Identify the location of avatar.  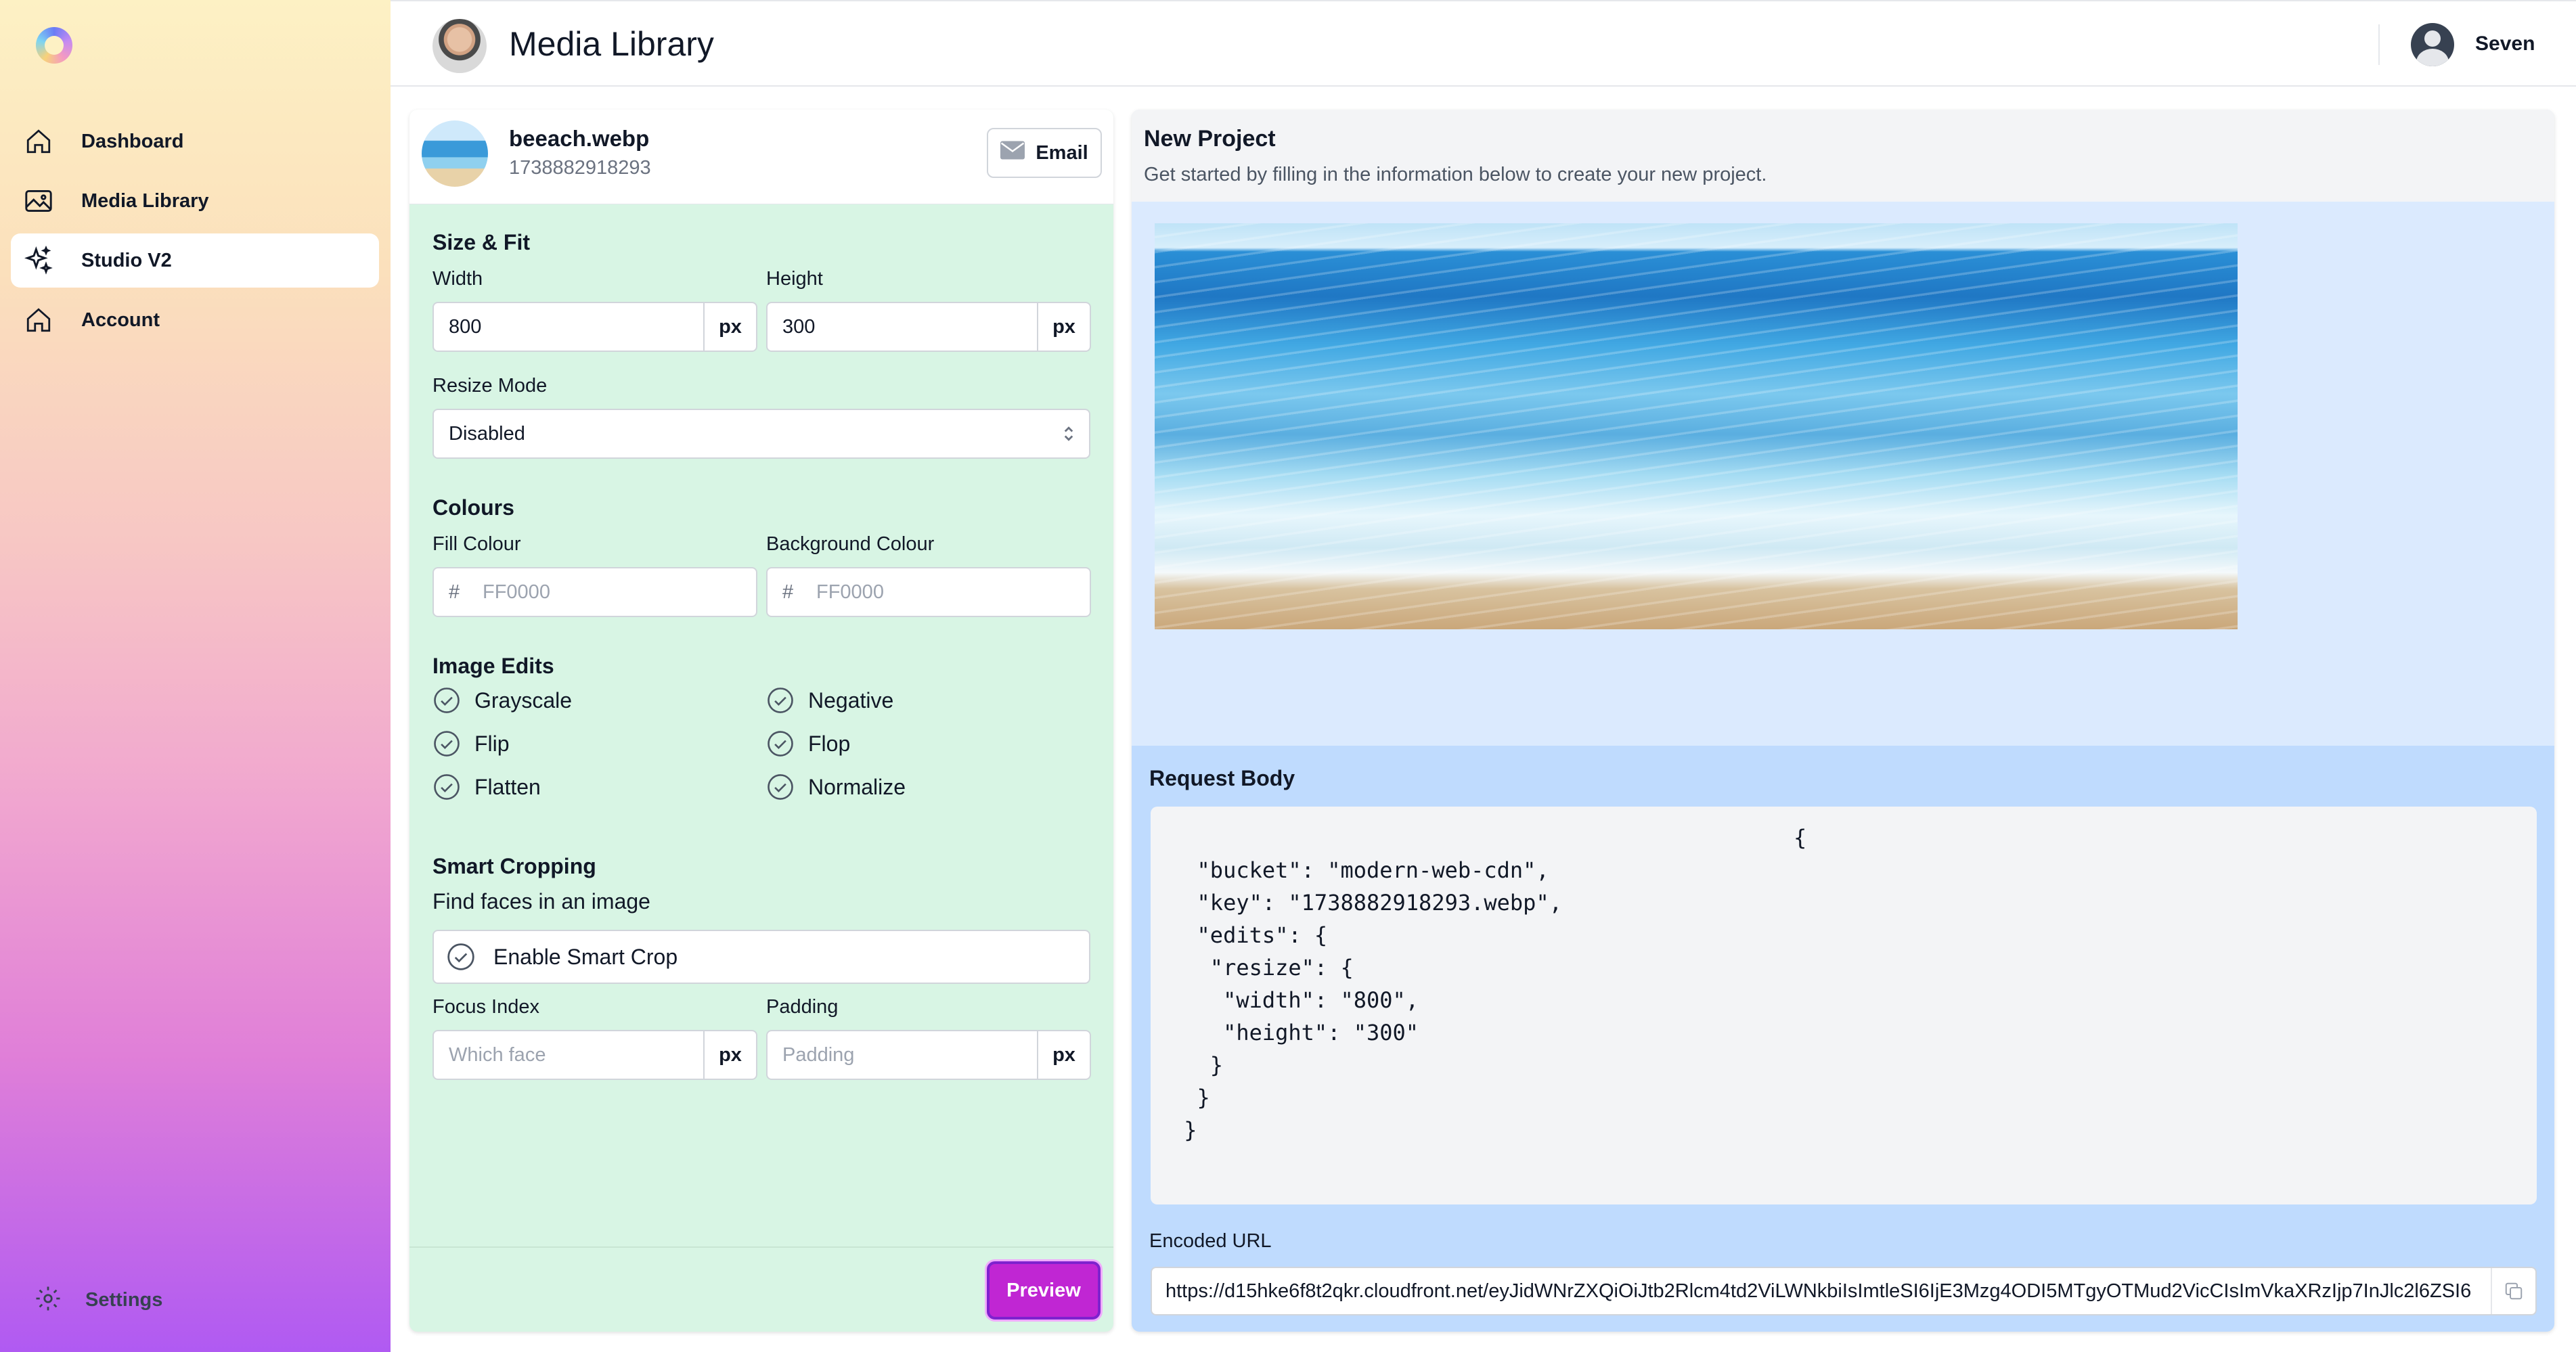
(459, 46).